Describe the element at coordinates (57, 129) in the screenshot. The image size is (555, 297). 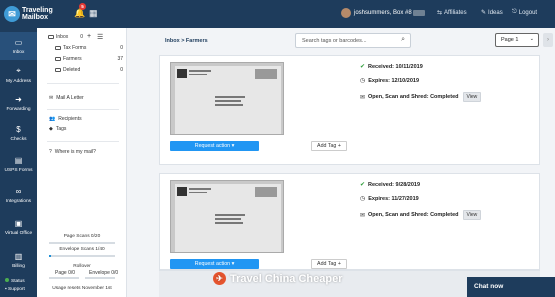
I see `tags-link: ◆ Tags` at that location.